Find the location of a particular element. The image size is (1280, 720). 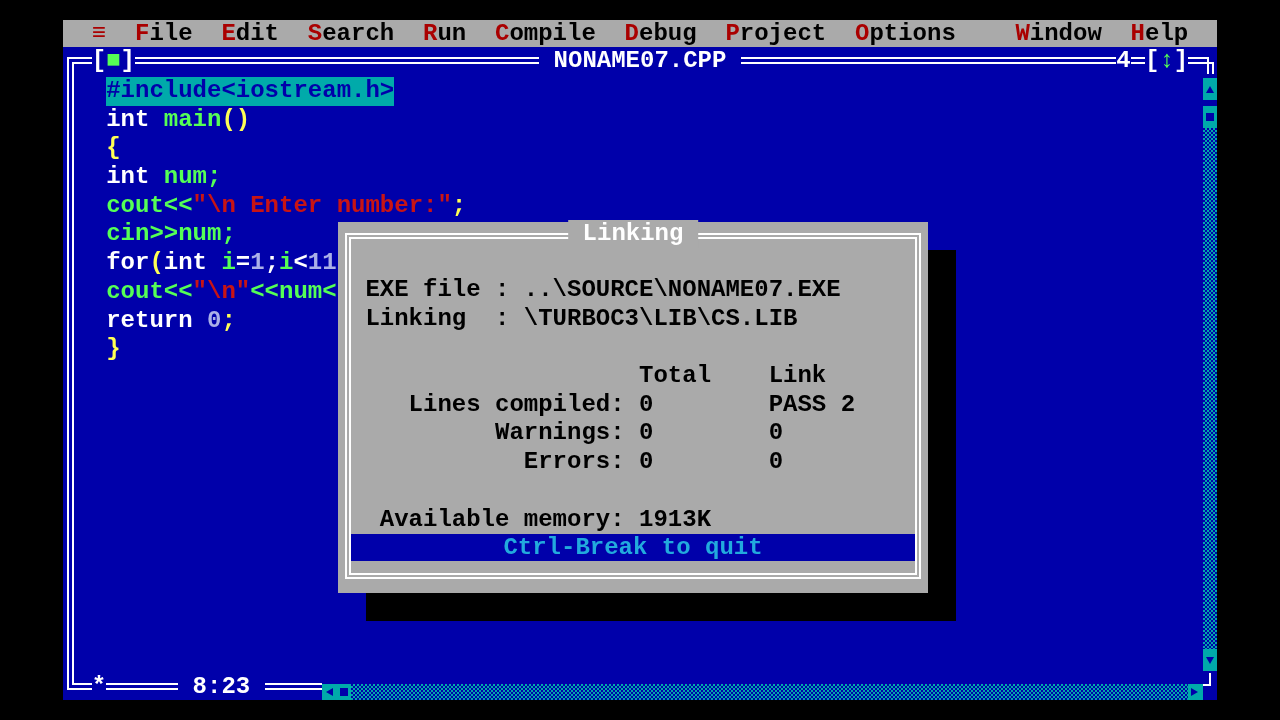

arrow-up-icon is located at coordinates (1209, 89).